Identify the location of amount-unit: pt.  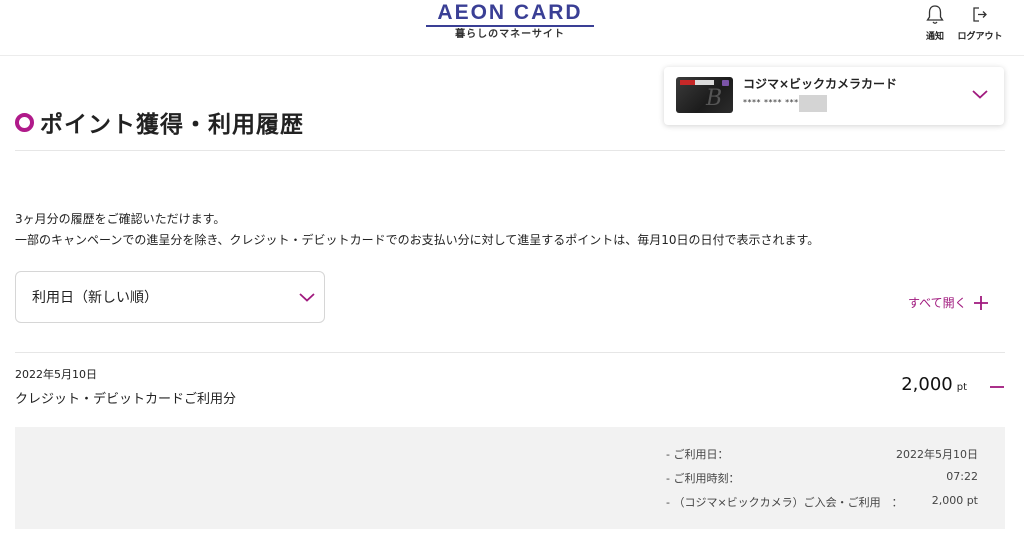
(961, 387).